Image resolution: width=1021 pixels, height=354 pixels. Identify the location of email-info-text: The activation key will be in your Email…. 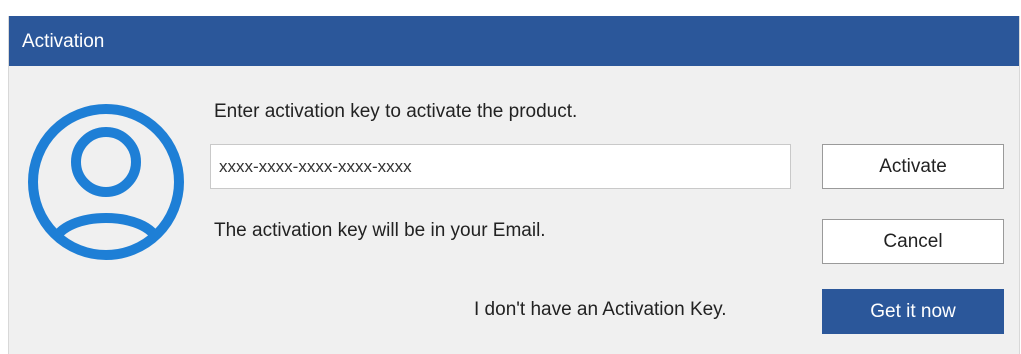
(380, 230).